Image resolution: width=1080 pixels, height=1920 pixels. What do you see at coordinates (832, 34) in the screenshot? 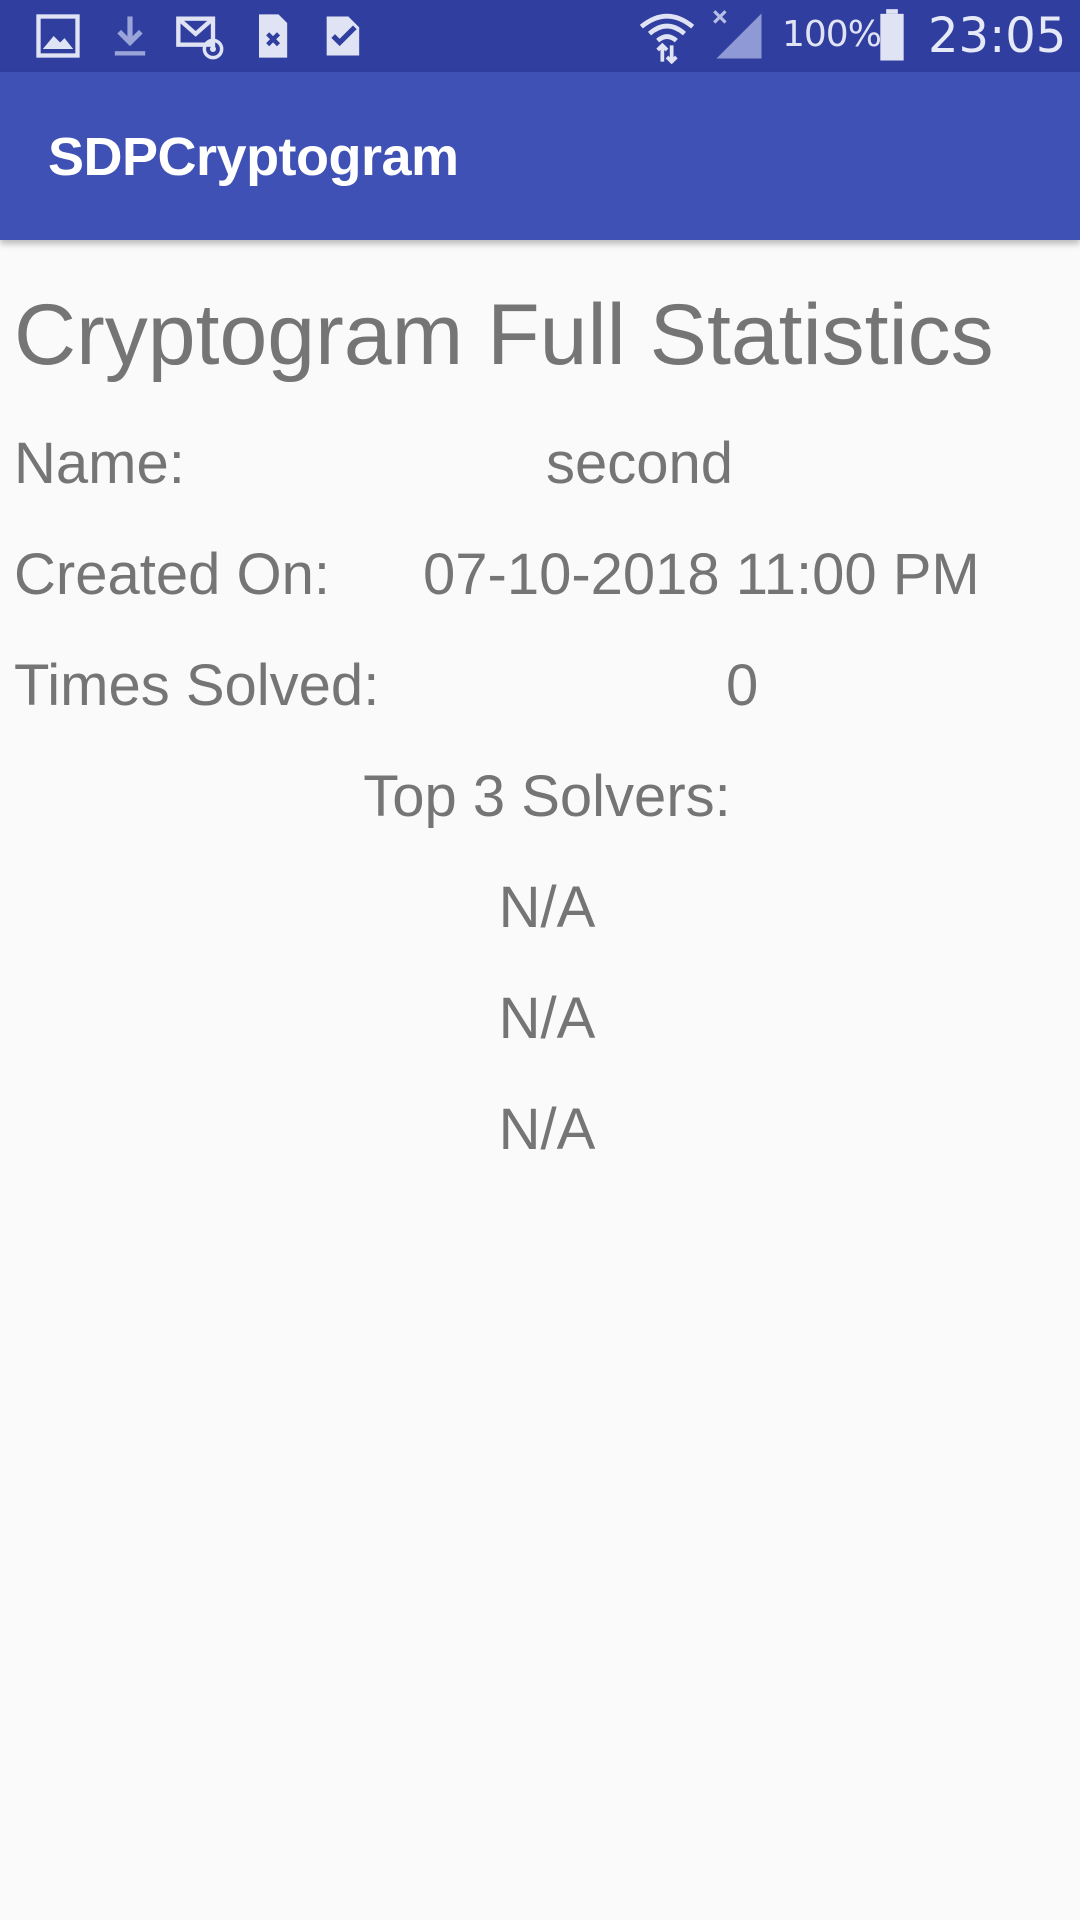
I see `battery-percent: 100%` at bounding box center [832, 34].